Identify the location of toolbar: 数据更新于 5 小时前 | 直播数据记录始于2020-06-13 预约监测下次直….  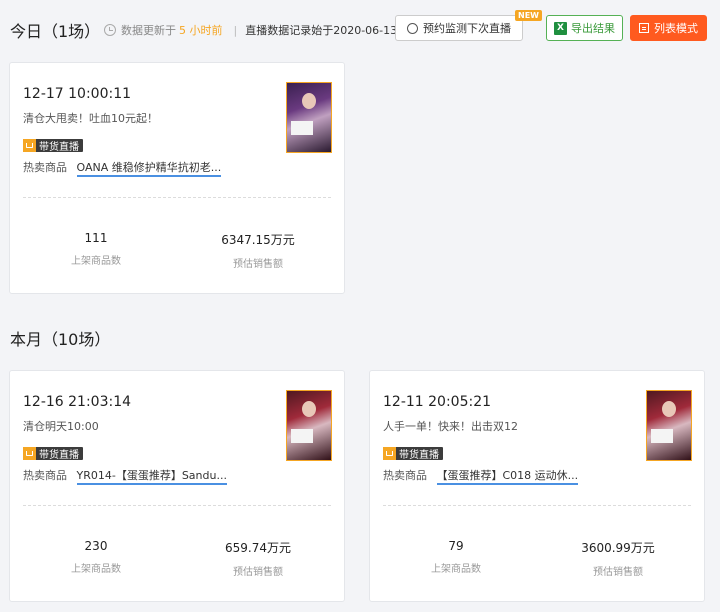
(360, 26).